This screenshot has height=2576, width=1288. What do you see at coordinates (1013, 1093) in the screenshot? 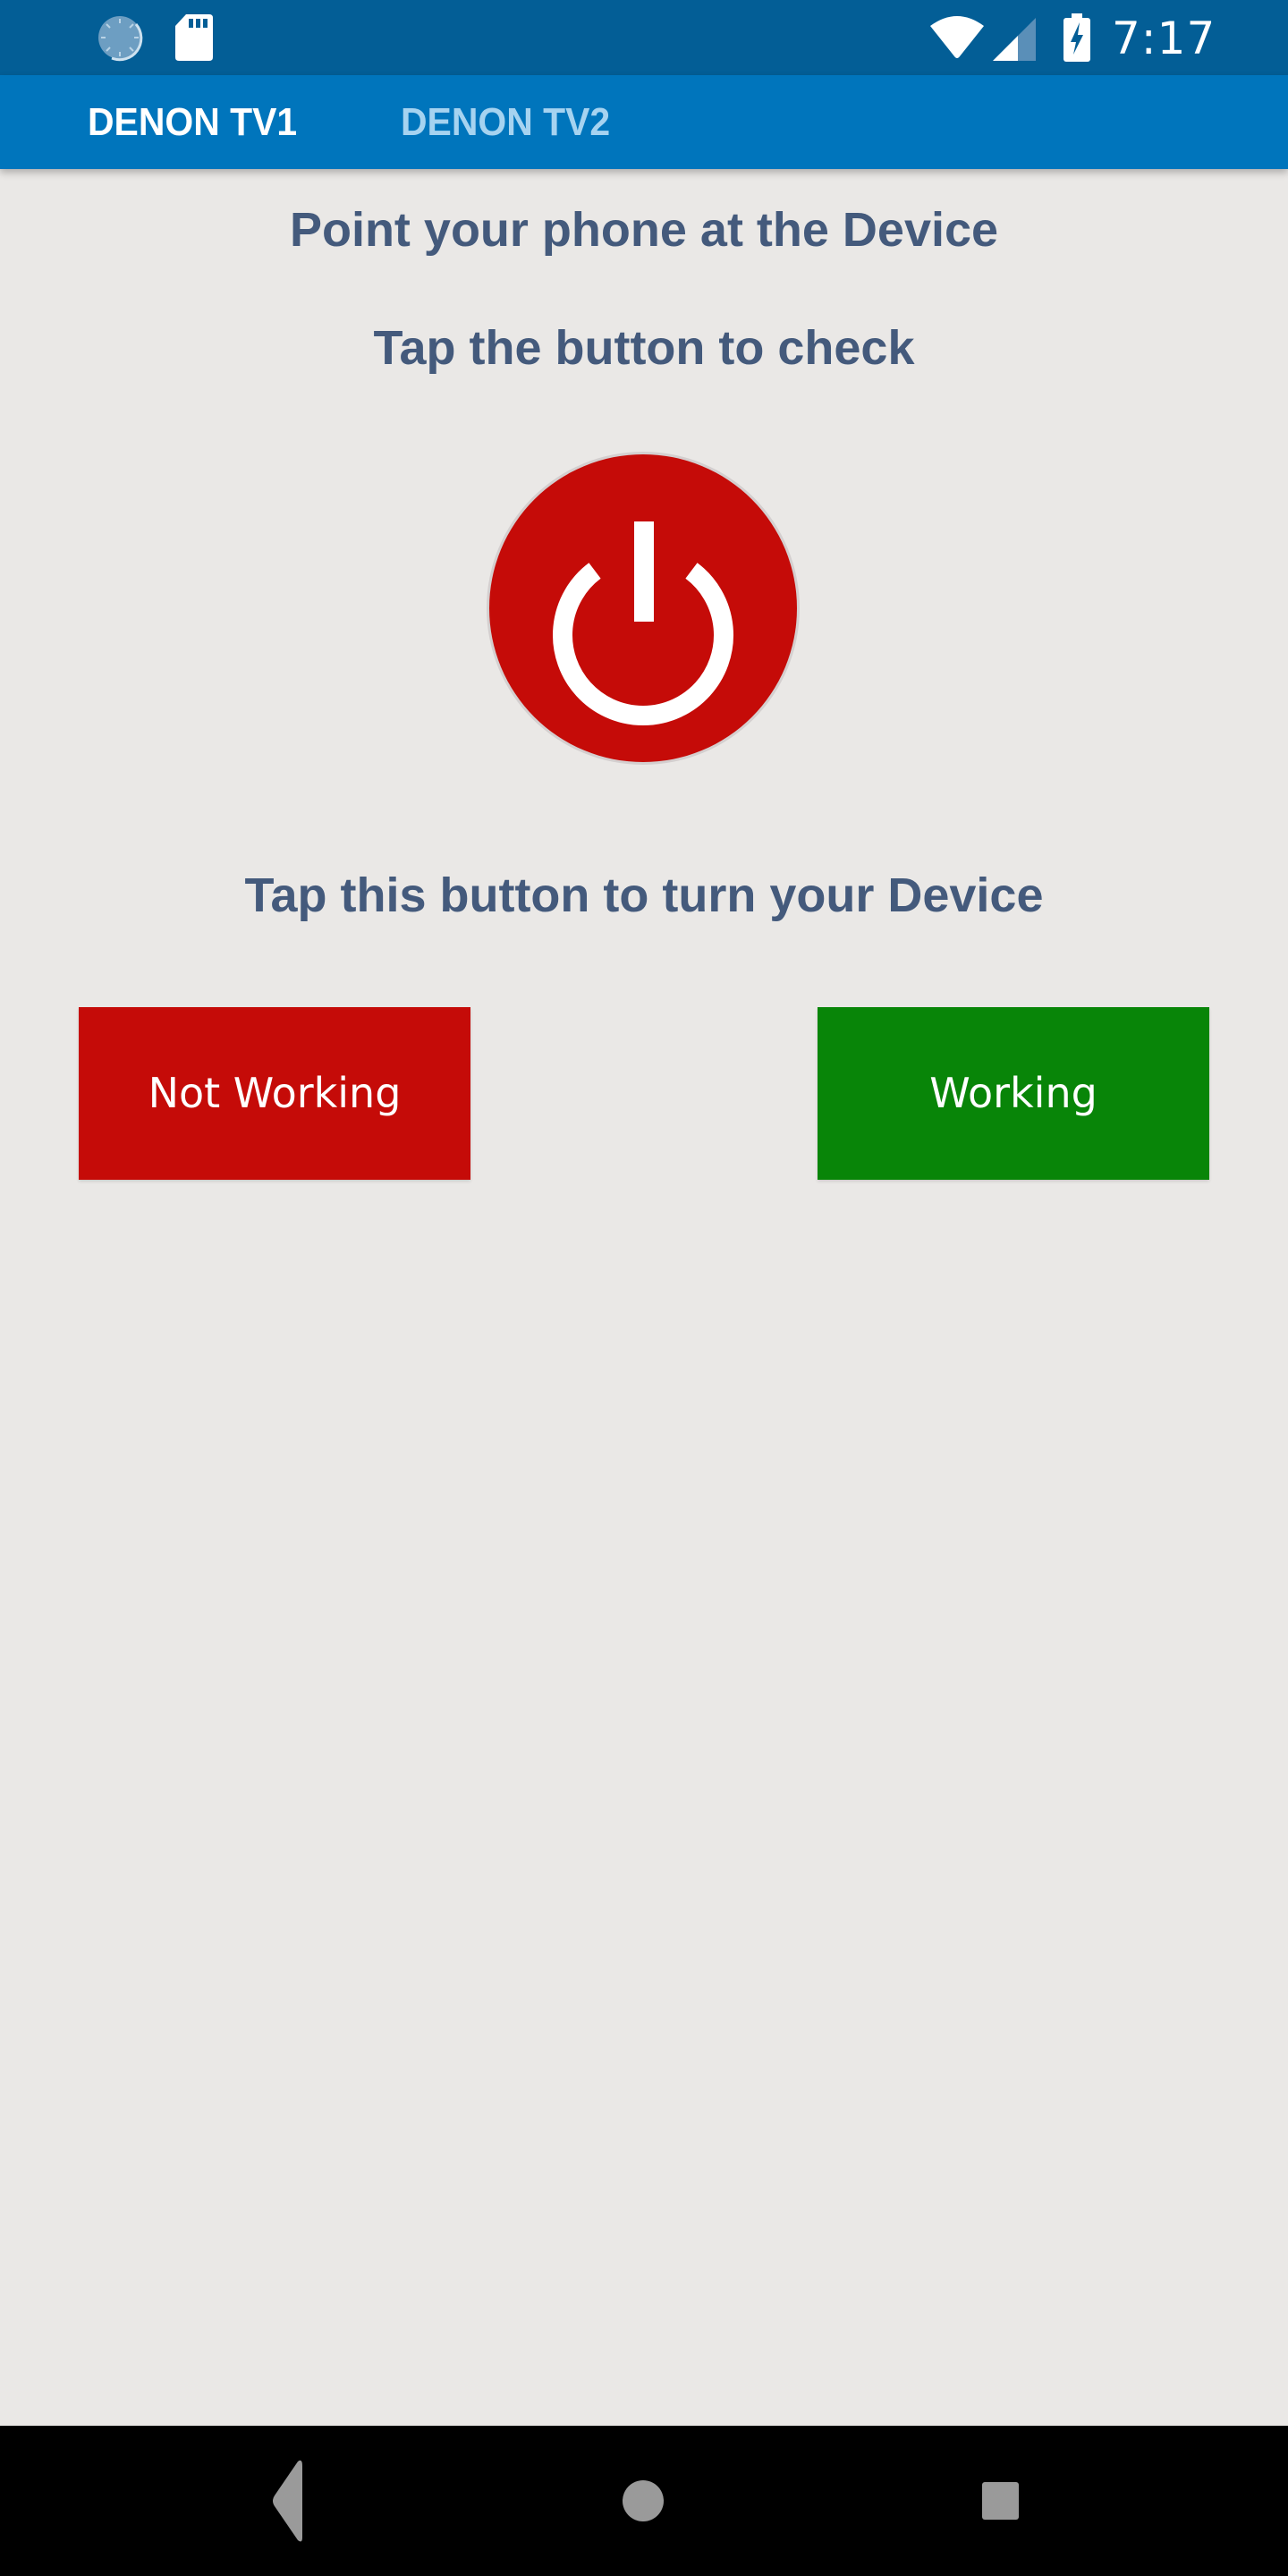
I see `working-button: Working` at bounding box center [1013, 1093].